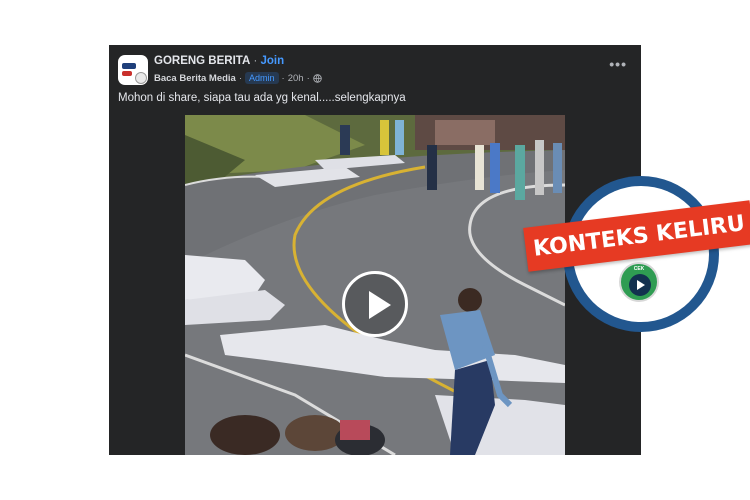 This screenshot has height=500, width=750. What do you see at coordinates (639, 269) in the screenshot?
I see `logo-text: CEK` at bounding box center [639, 269].